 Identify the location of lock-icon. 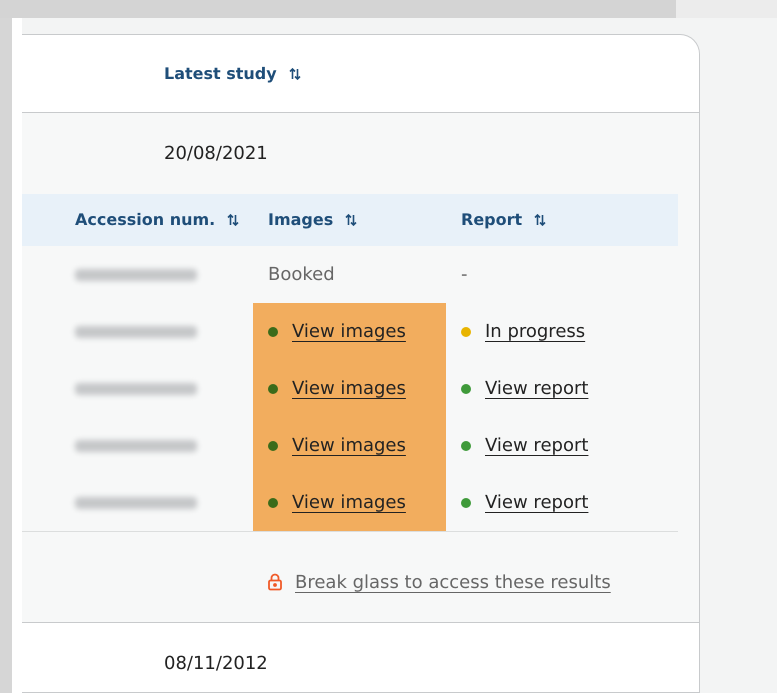
(275, 582).